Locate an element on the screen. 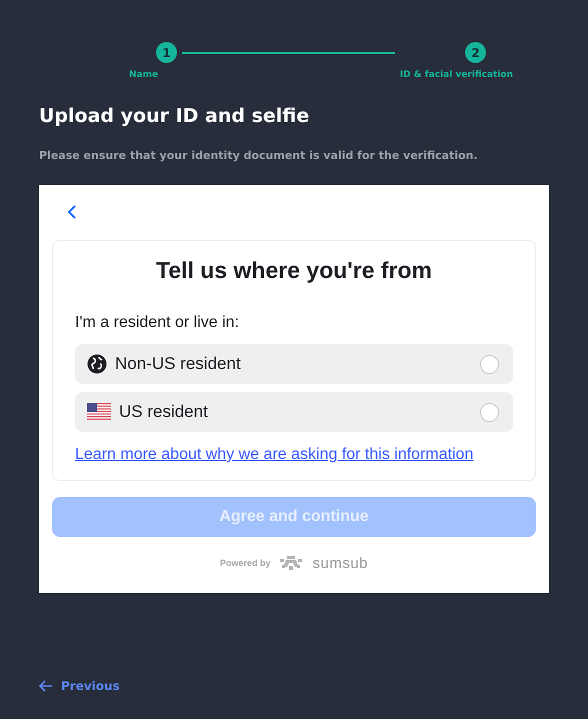 Image resolution: width=588 pixels, height=719 pixels. step-label: ID & facial verification is located at coordinates (456, 75).